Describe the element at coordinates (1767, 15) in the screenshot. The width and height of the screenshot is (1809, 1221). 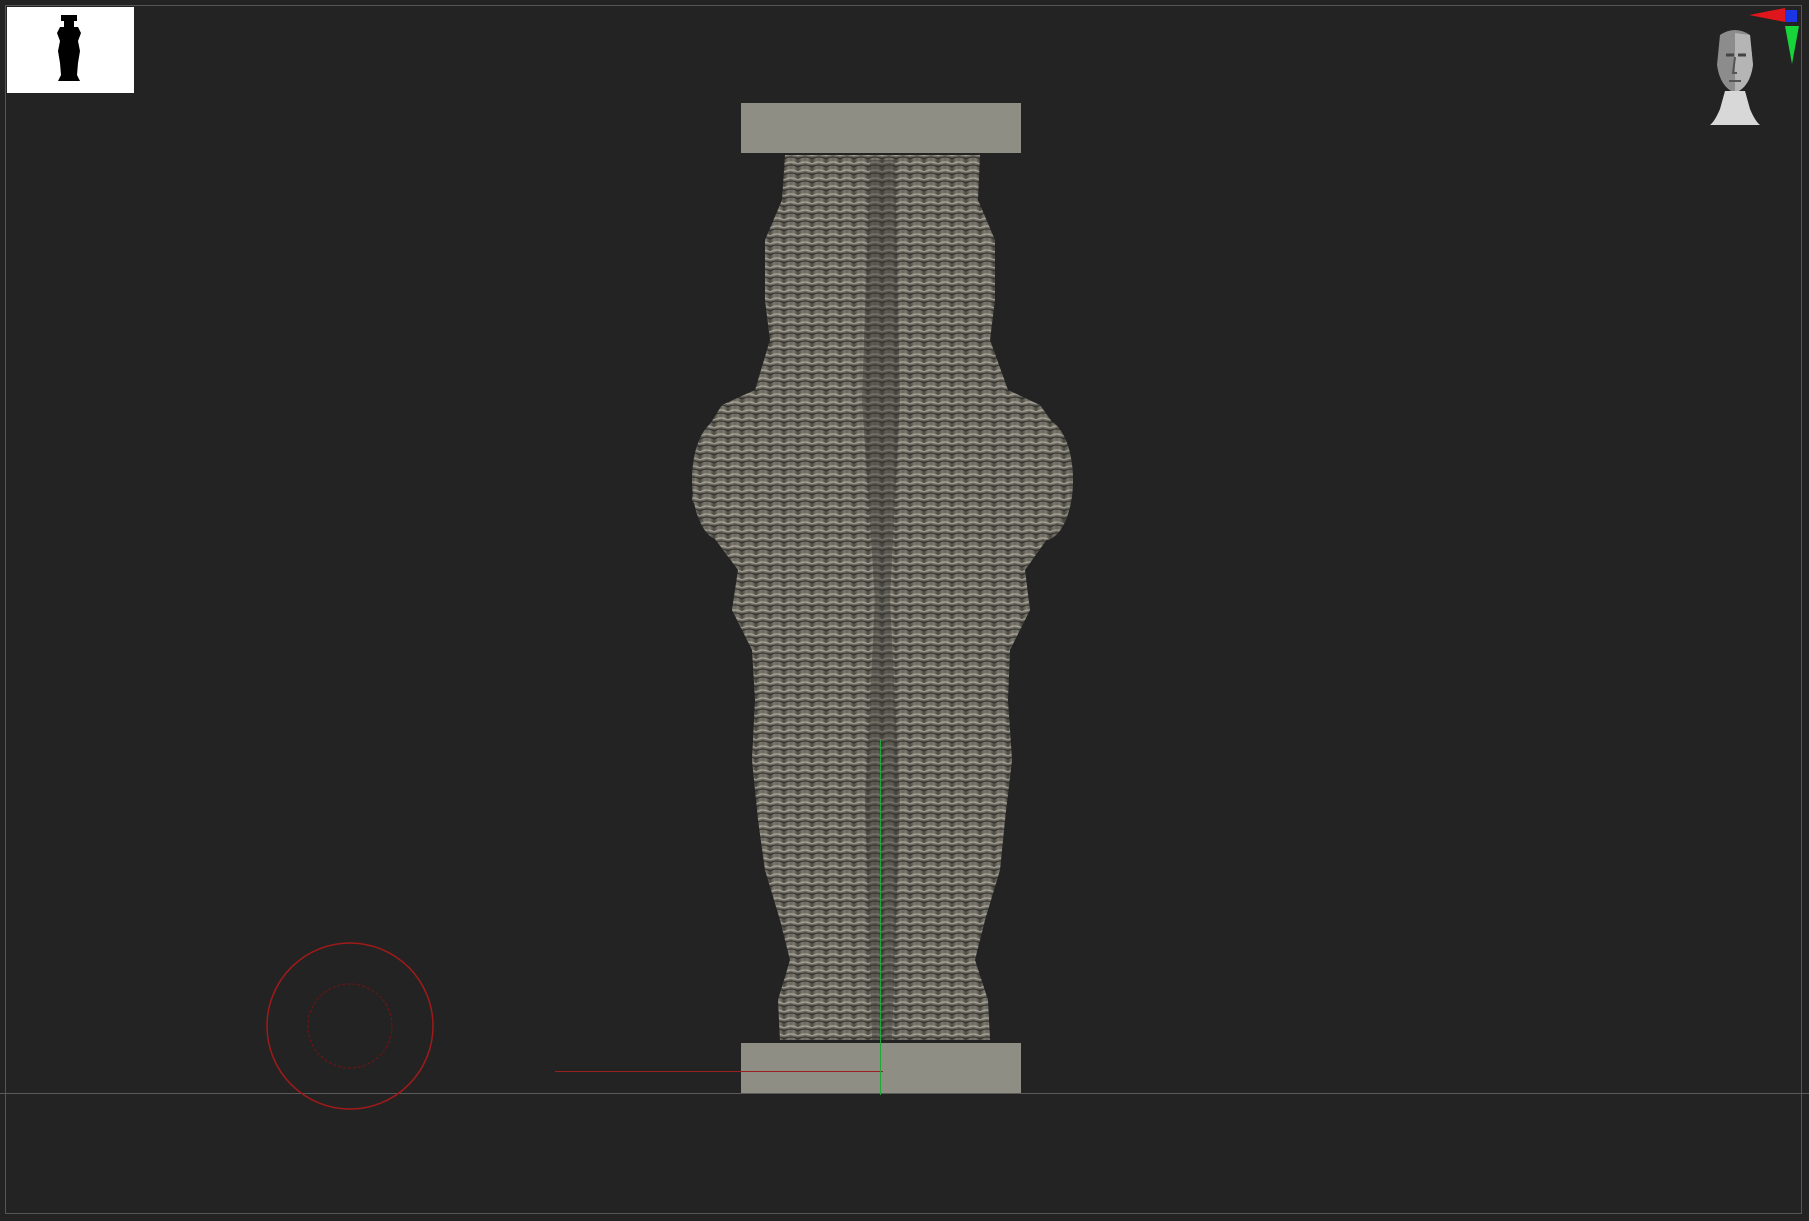
I see `x-axis-arrow-icon` at that location.